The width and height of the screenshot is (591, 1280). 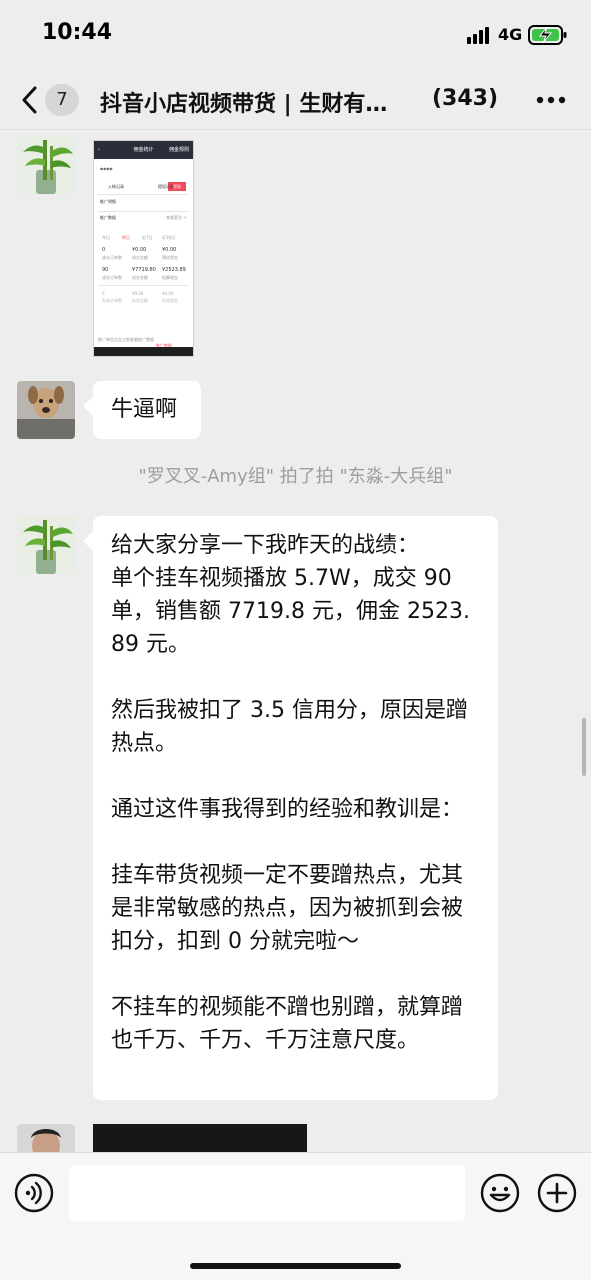 What do you see at coordinates (29, 100) in the screenshot?
I see `chevron-left-icon` at bounding box center [29, 100].